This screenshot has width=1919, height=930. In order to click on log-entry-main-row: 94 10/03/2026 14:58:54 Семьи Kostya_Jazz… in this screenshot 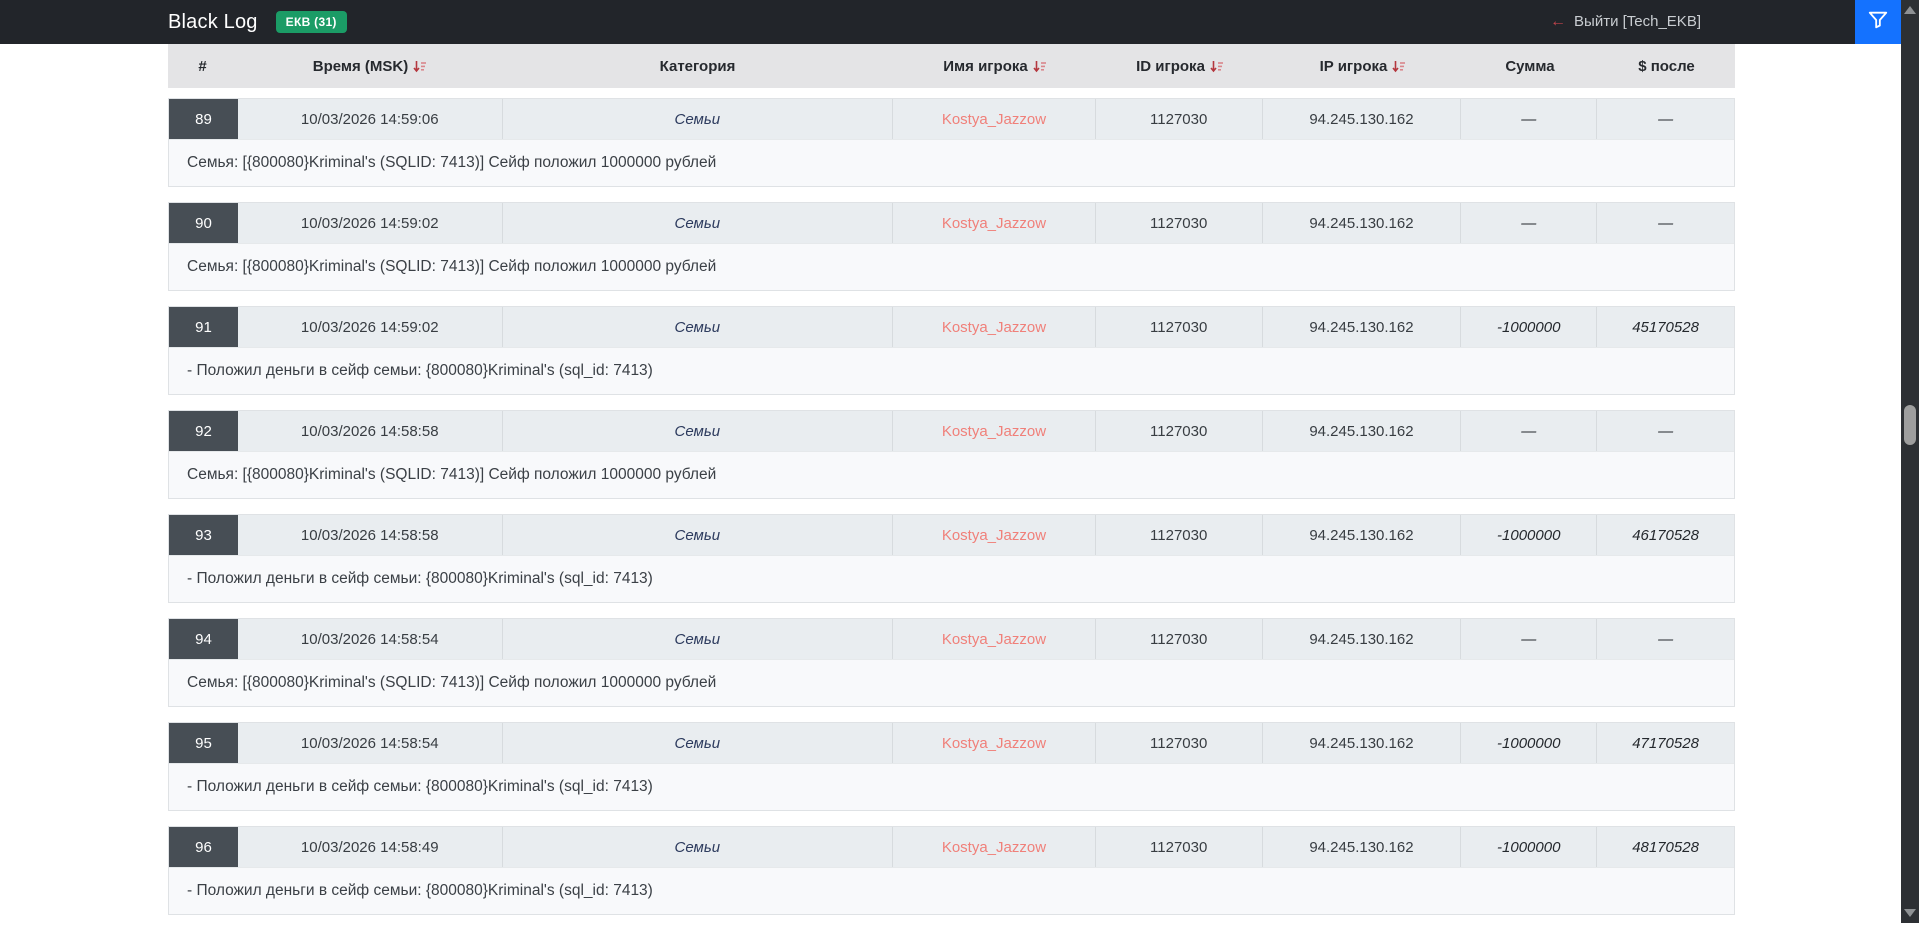, I will do `click(951, 639)`.